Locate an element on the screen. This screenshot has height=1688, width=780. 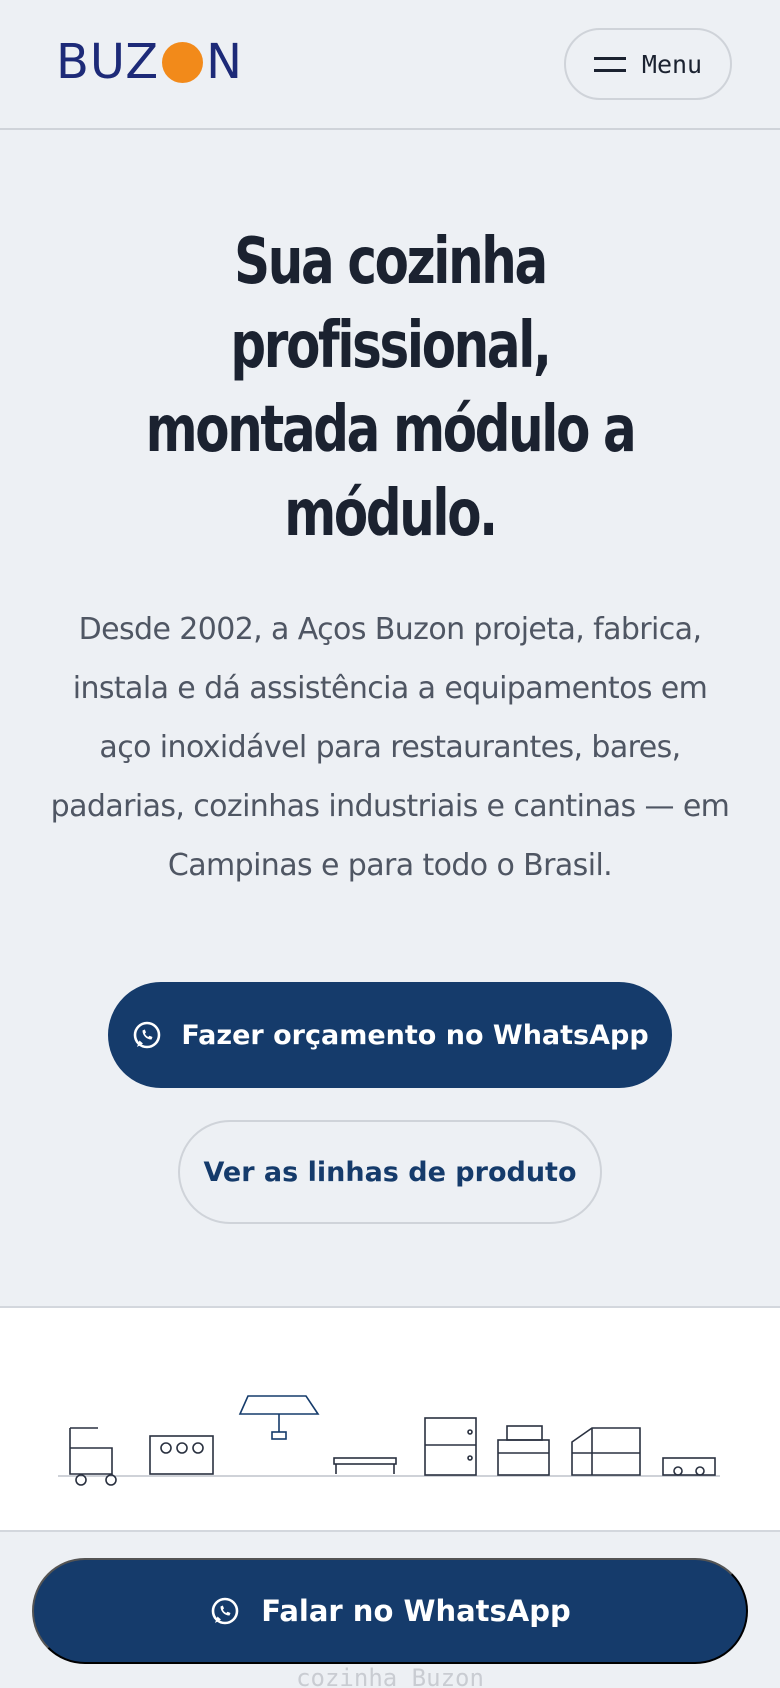
product-lines-label: Ver as linhas de produto is located at coordinates (390, 1172).